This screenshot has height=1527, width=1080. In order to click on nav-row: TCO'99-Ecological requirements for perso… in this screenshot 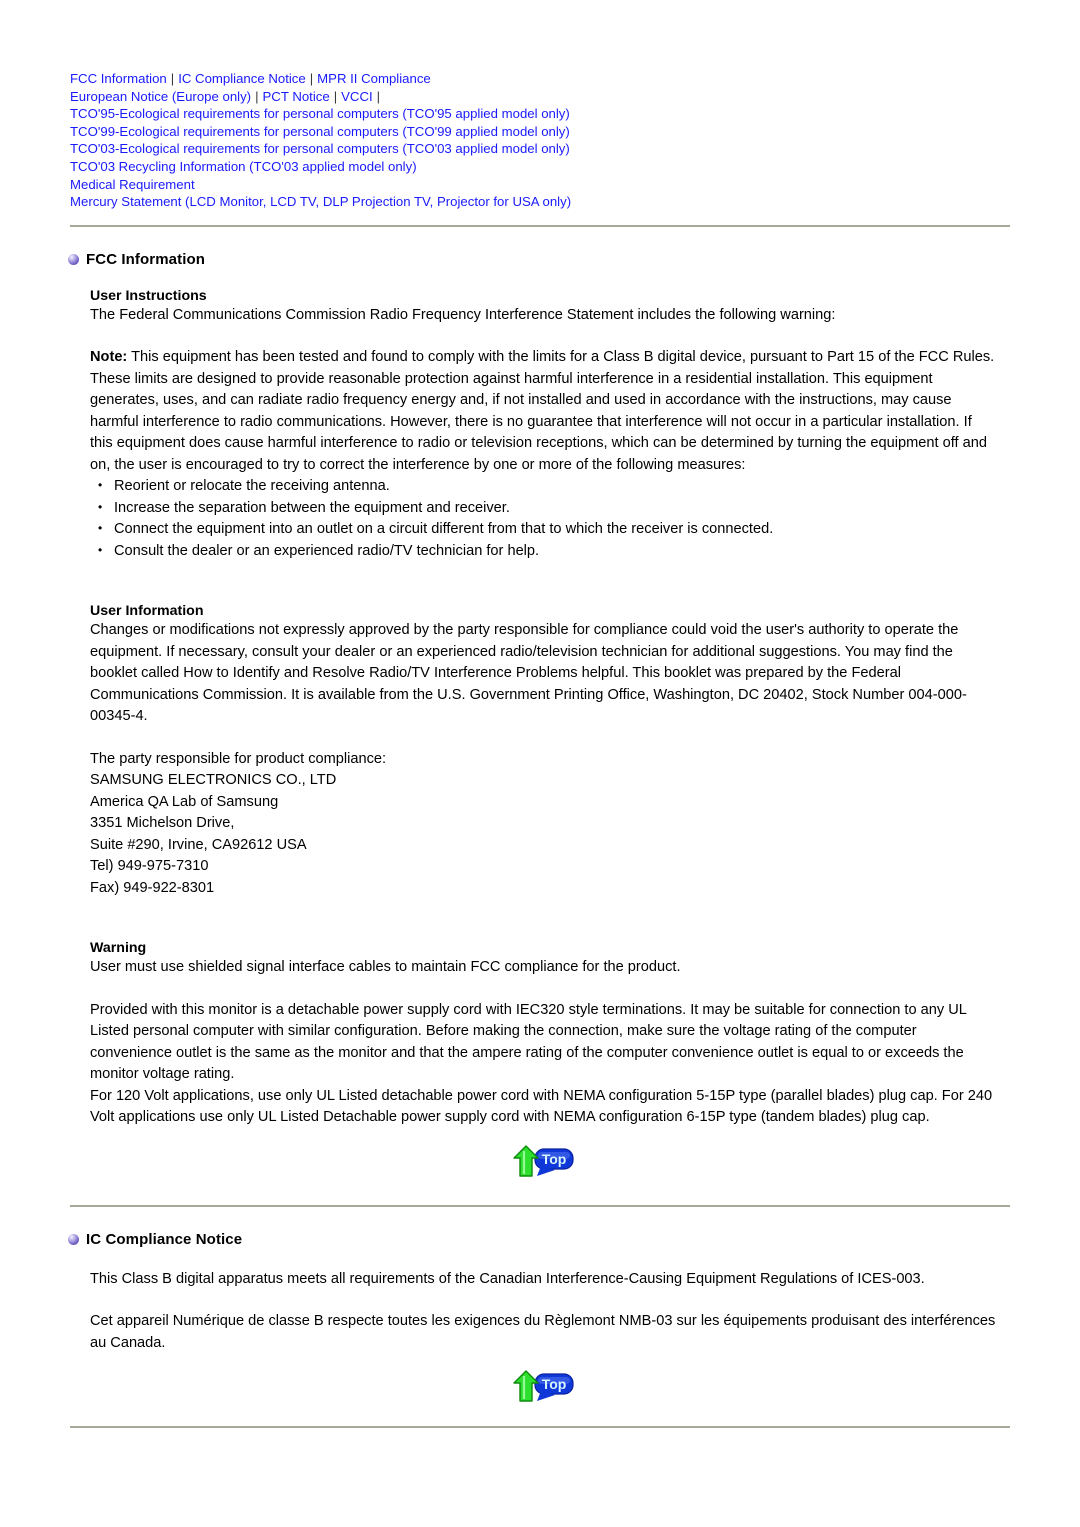, I will do `click(540, 132)`.